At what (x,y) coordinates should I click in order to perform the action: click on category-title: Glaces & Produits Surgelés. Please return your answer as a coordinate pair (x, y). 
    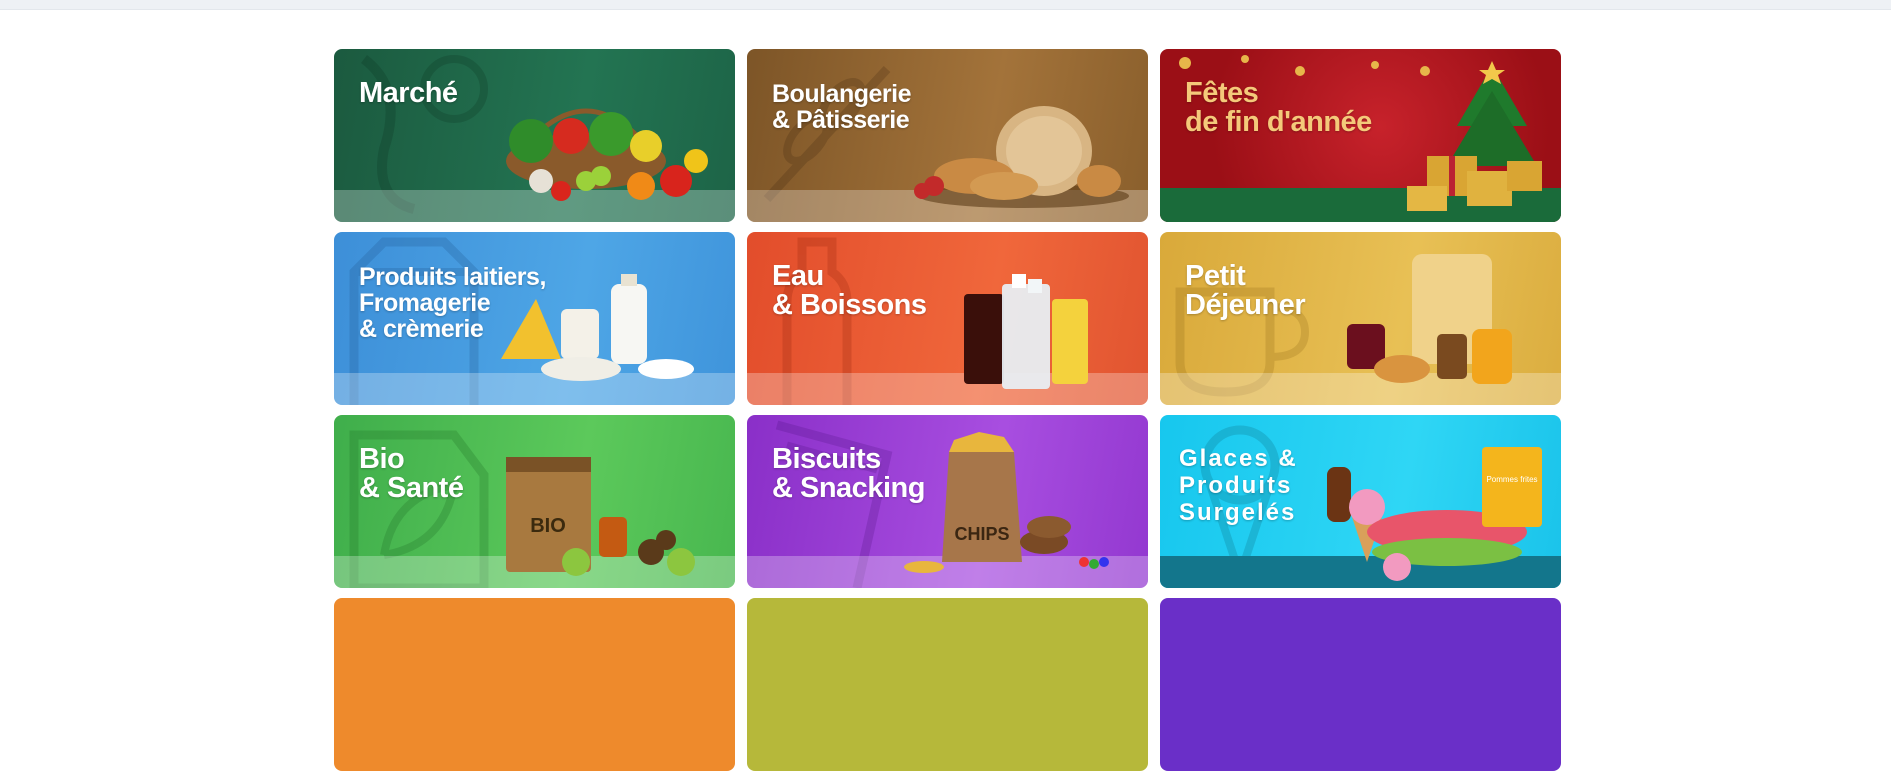
    Looking at the image, I should click on (1238, 485).